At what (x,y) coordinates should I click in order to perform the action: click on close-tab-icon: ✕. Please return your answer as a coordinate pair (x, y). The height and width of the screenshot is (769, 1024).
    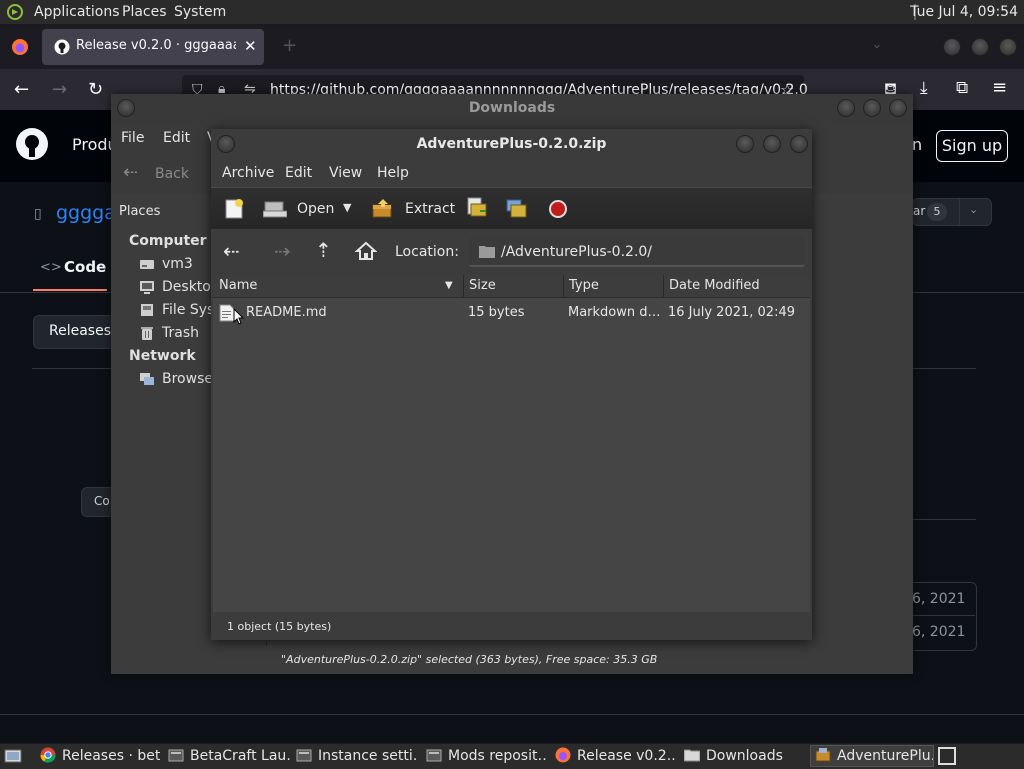
    Looking at the image, I should click on (250, 46).